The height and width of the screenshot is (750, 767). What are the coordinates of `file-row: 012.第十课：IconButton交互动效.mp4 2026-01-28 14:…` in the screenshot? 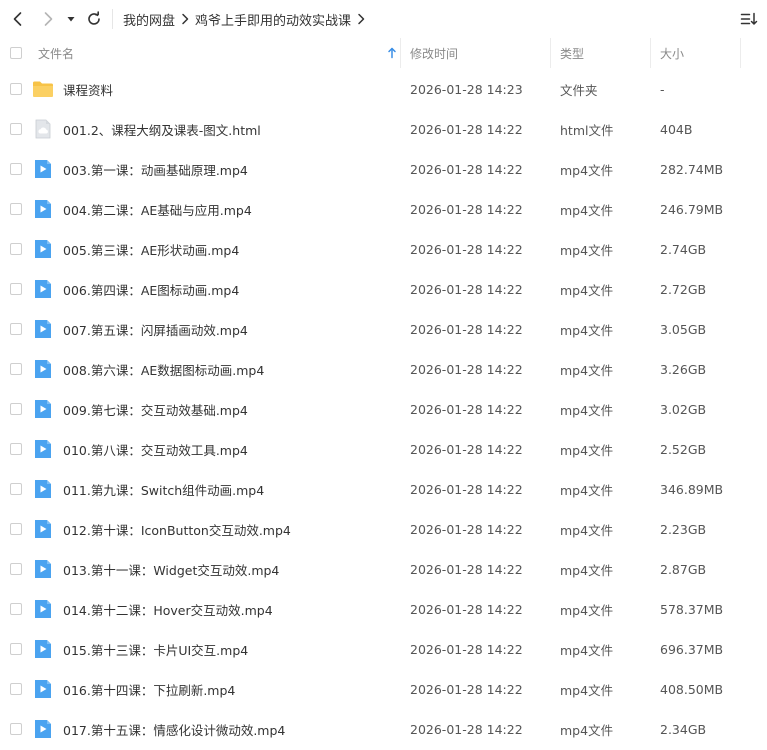 It's located at (383, 529).